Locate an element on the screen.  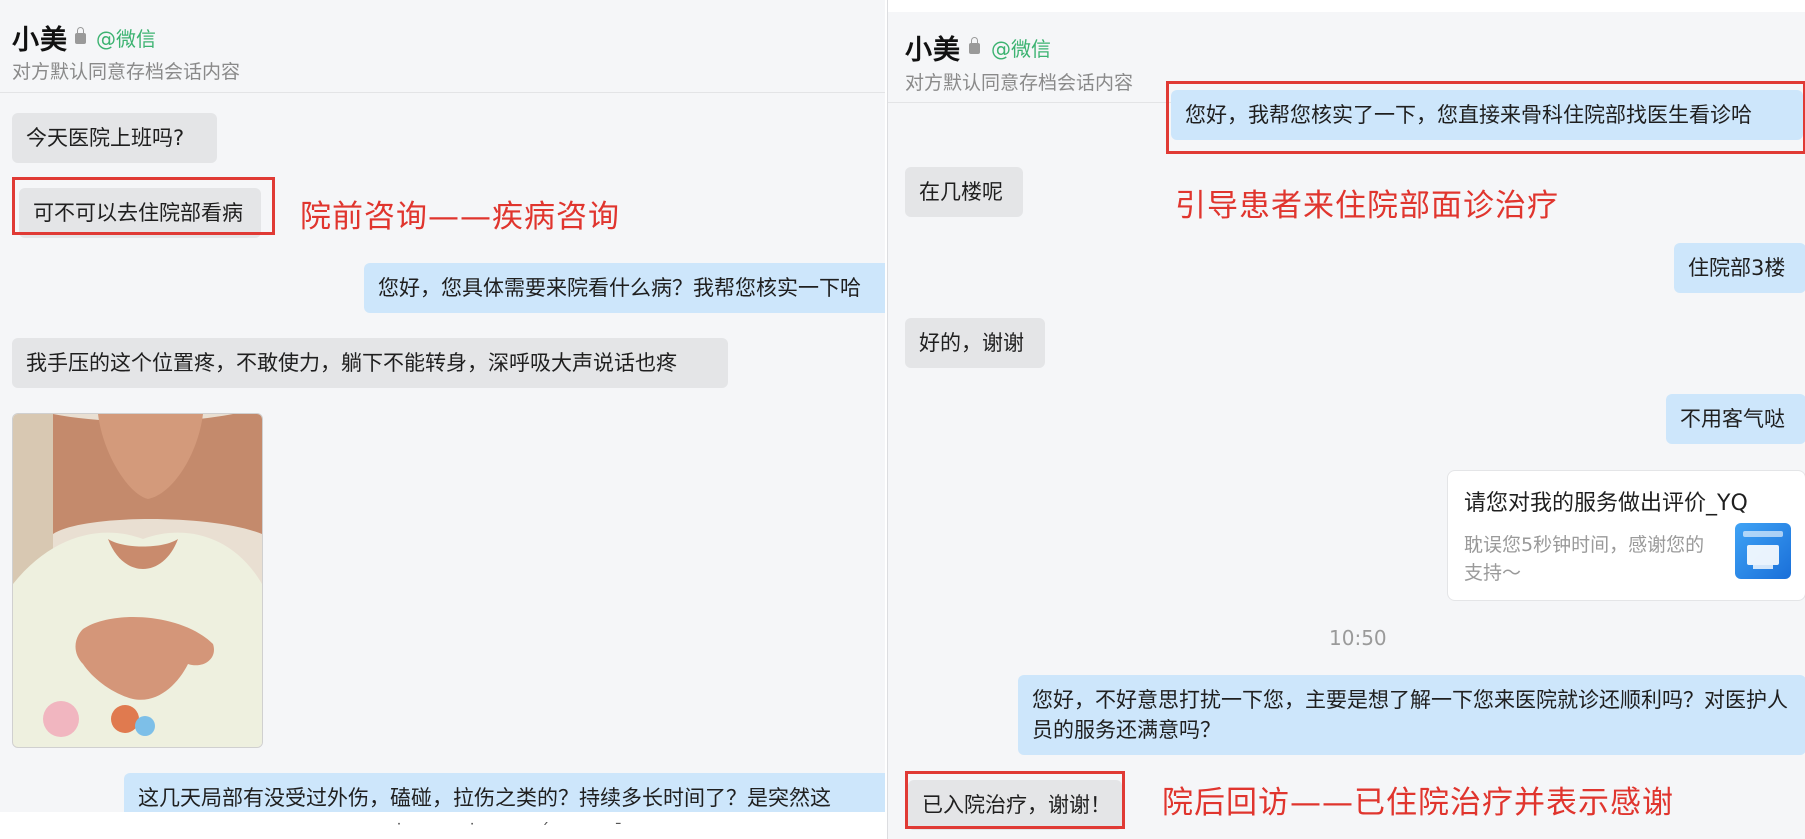
rating-form-icon is located at coordinates (1763, 551).